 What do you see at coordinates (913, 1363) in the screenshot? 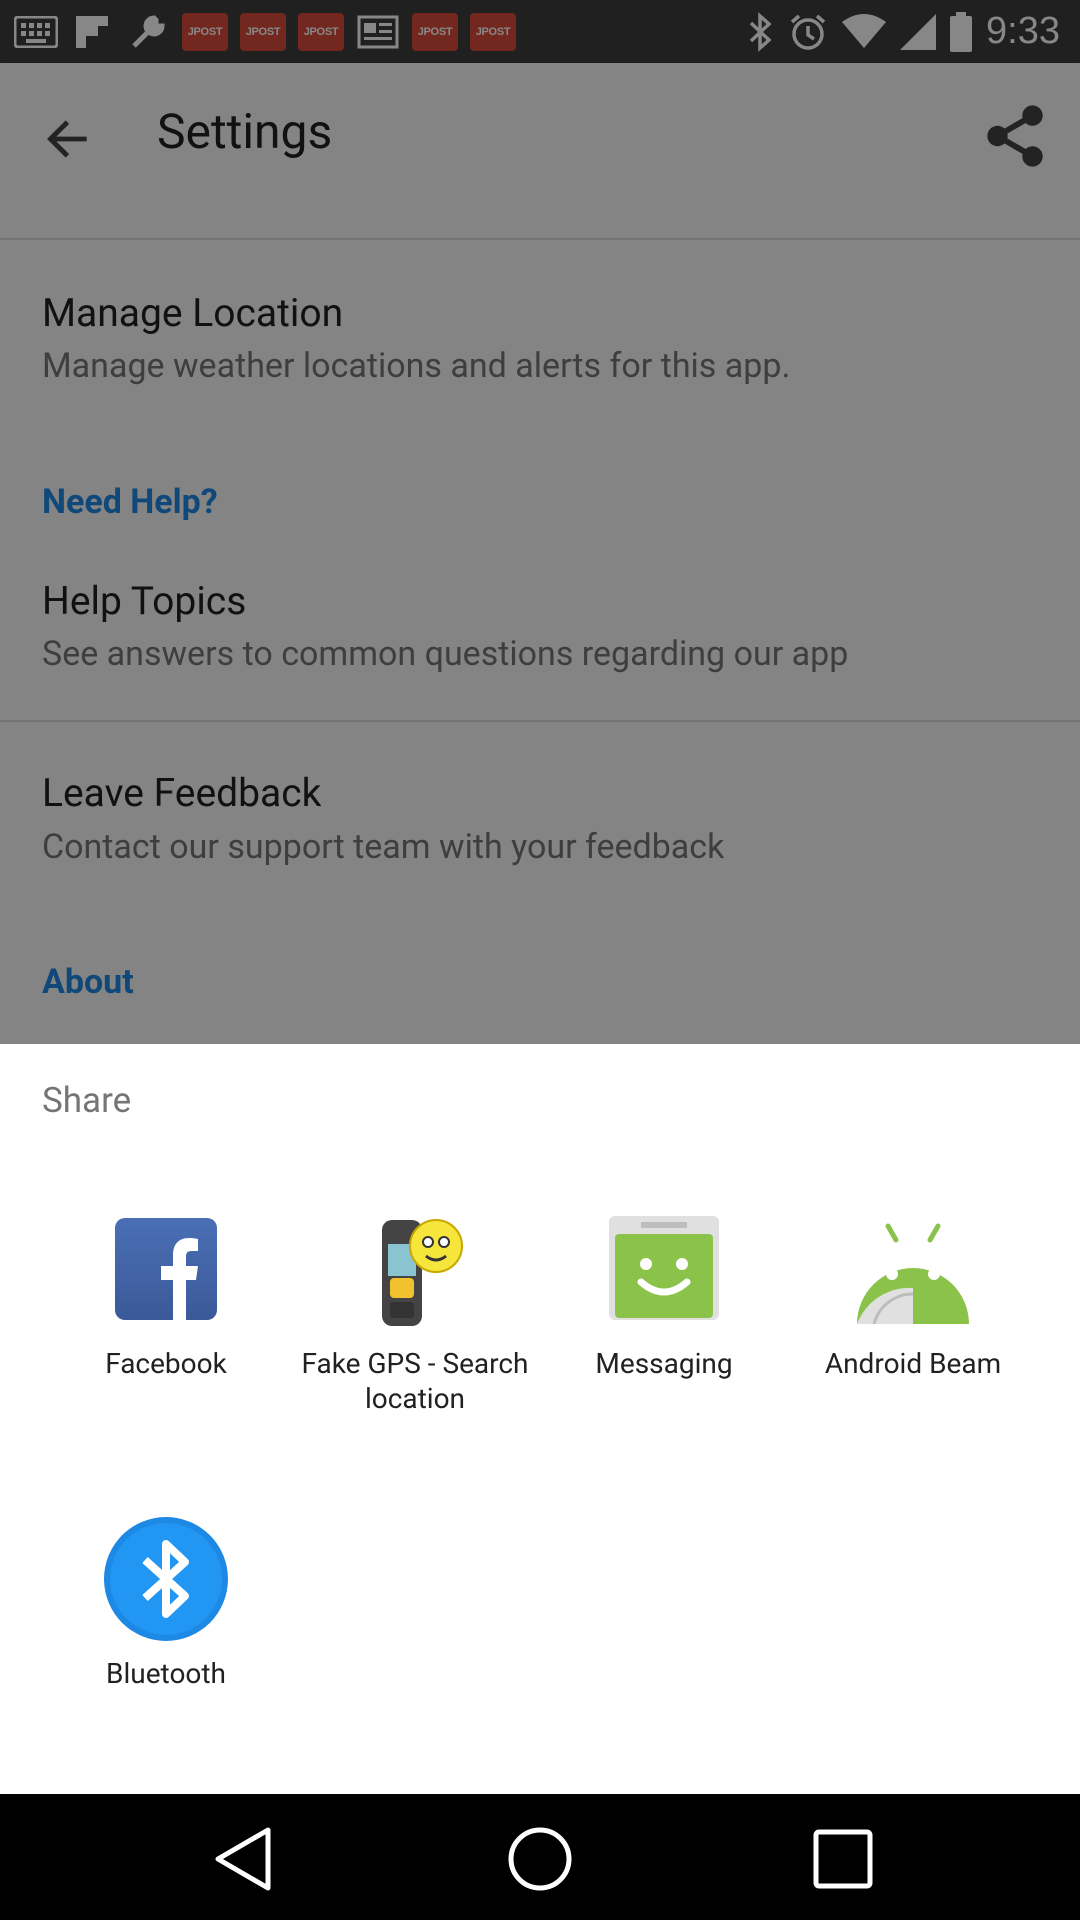
I see `app-label: Android Beam` at bounding box center [913, 1363].